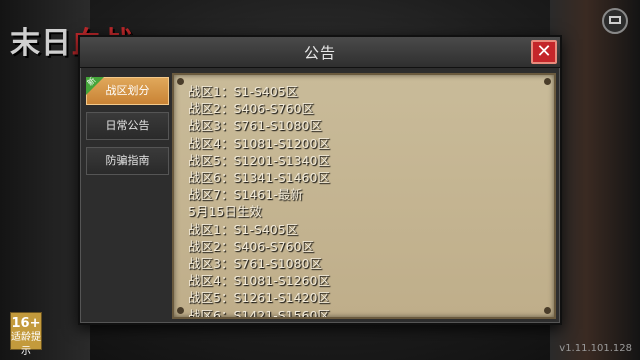 This screenshot has width=640, height=360. I want to click on dialog-title-bar: 公告 ✕, so click(320, 52).